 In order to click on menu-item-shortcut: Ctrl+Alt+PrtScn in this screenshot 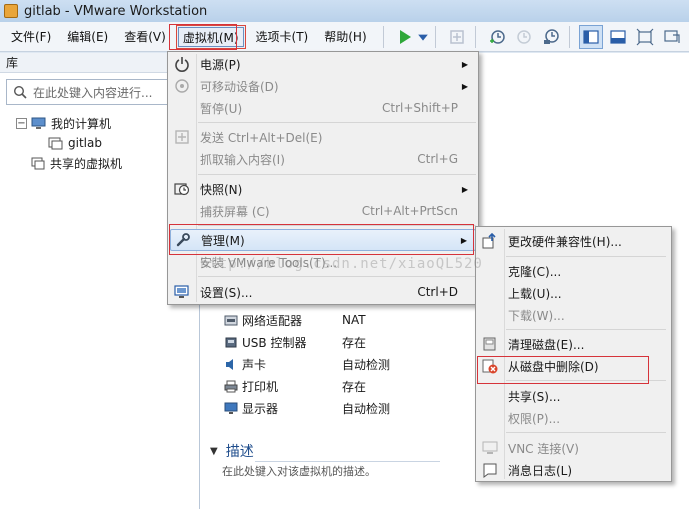, I will do `click(409, 211)`.